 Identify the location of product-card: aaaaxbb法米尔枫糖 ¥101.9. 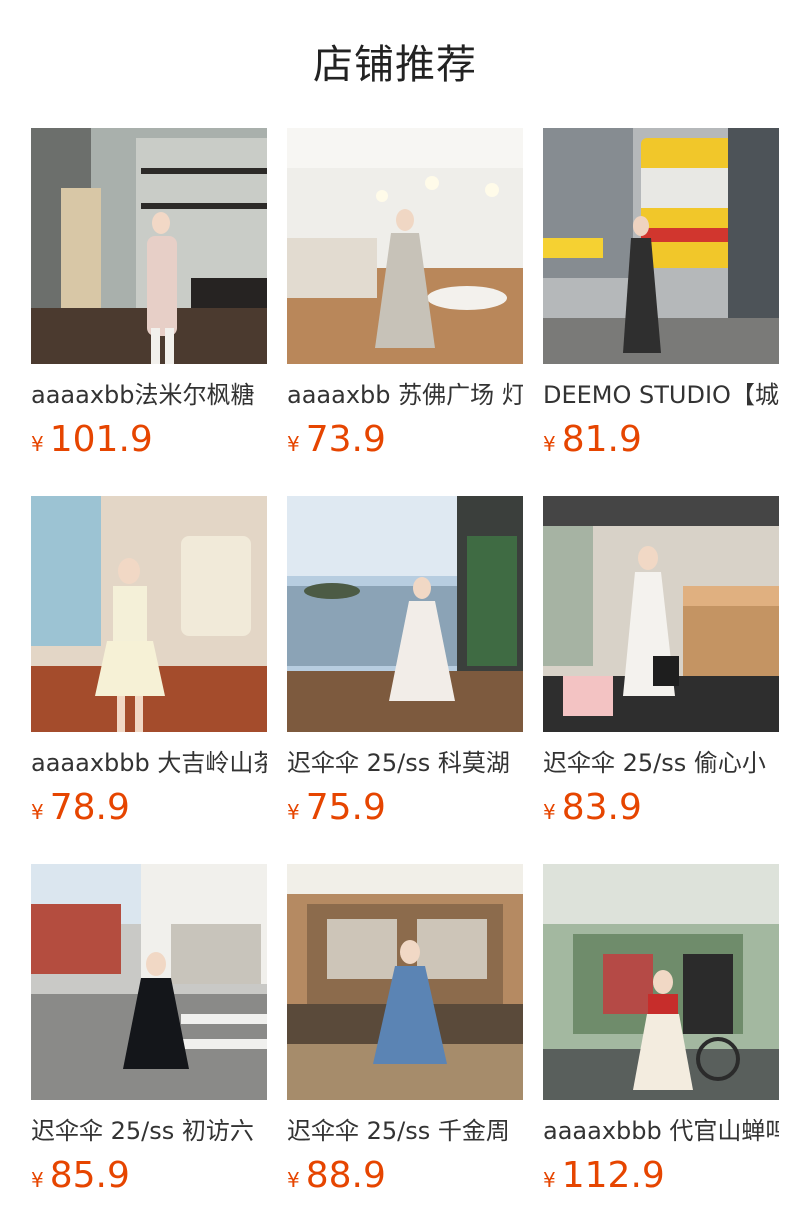
(149, 294).